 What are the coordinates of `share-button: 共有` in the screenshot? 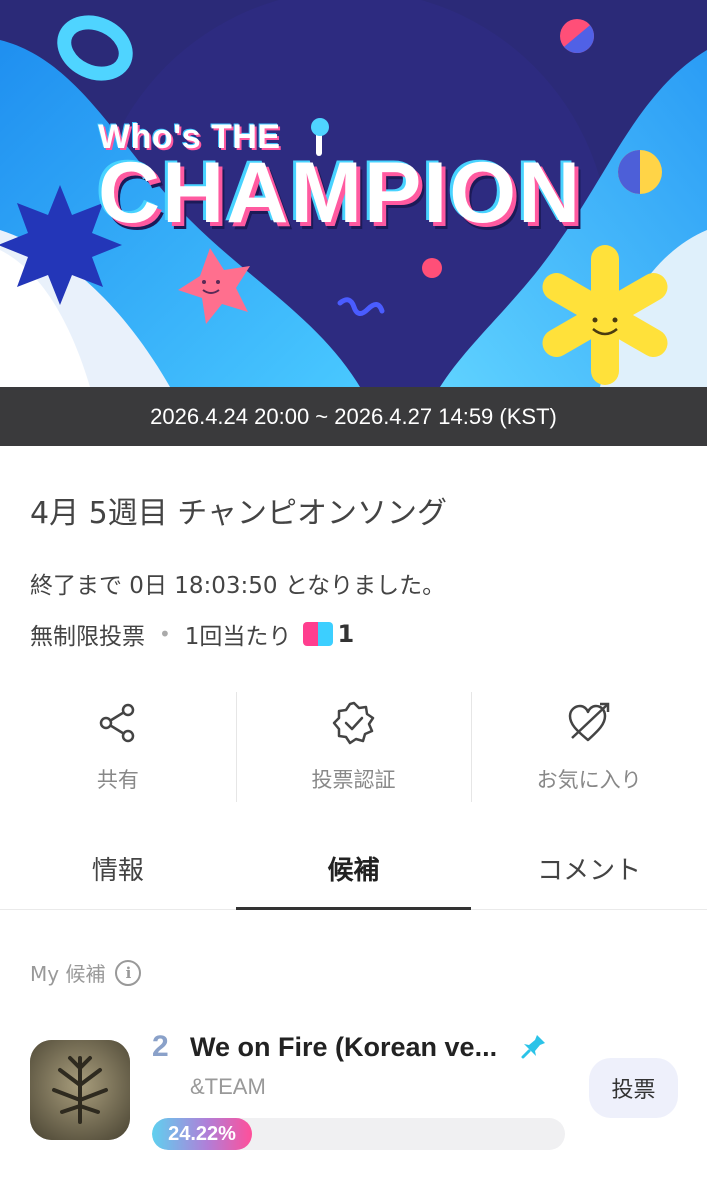 It's located at (118, 747).